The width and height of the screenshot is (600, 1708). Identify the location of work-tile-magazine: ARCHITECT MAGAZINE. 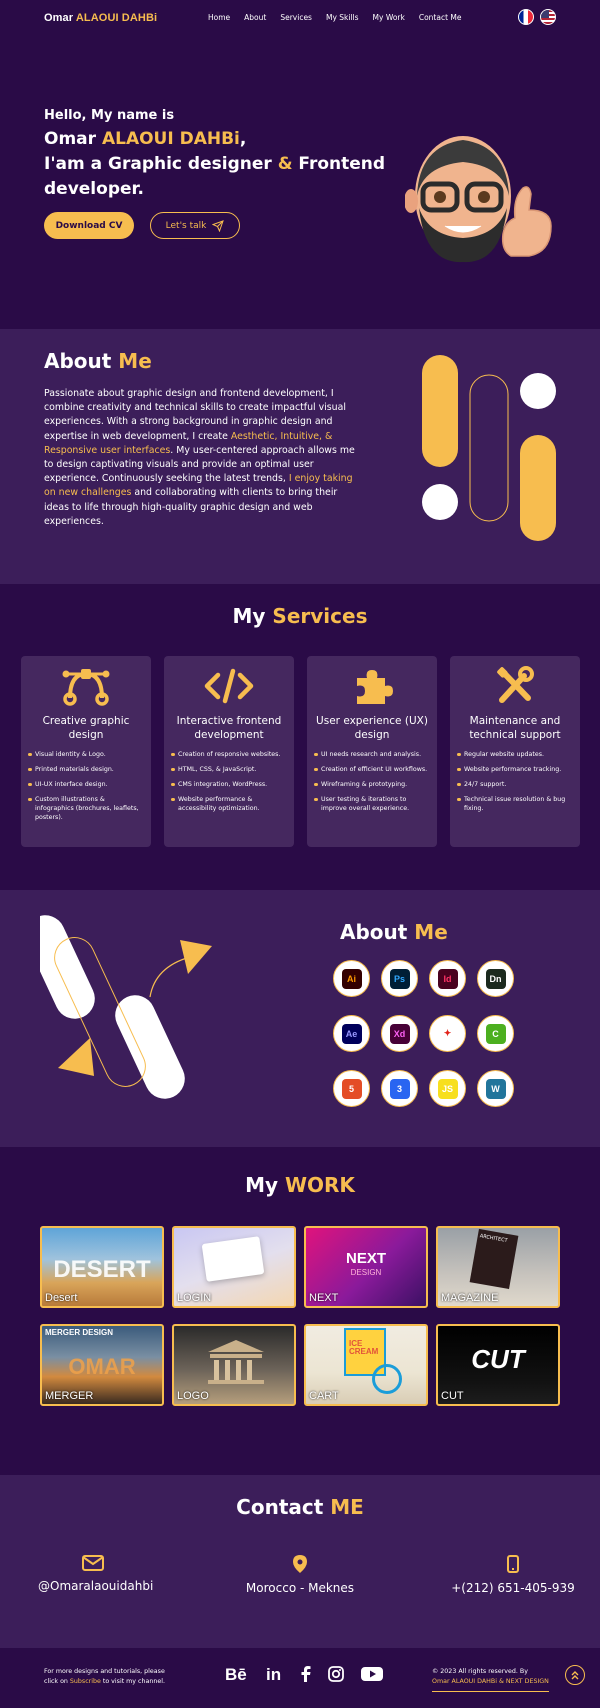
(498, 1267).